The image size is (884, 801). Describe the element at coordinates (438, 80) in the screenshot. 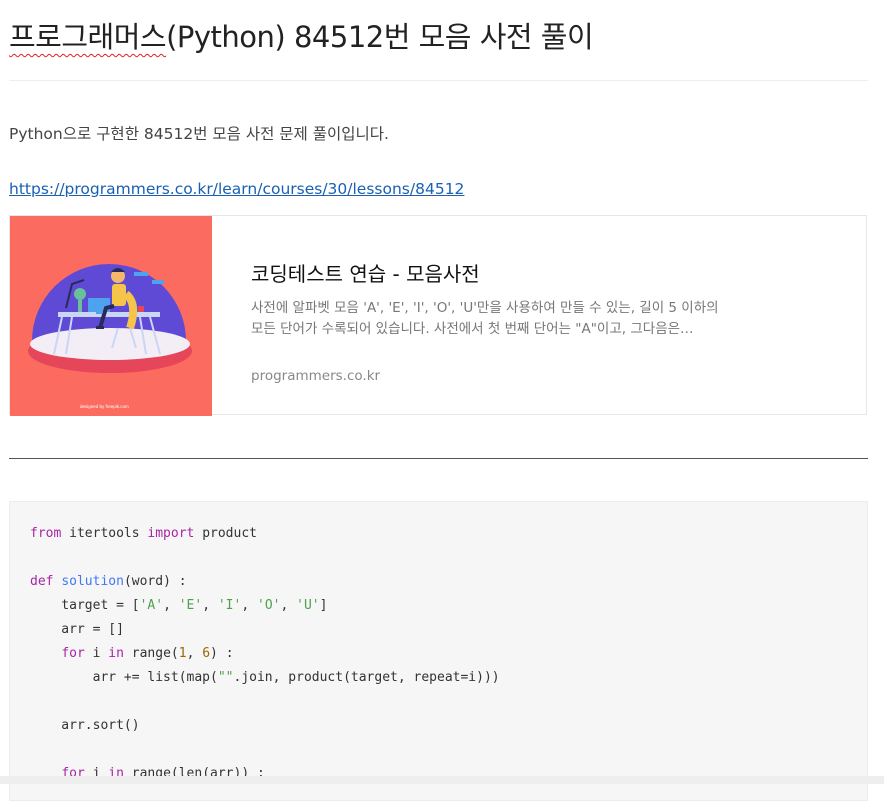

I see `title-divider` at that location.